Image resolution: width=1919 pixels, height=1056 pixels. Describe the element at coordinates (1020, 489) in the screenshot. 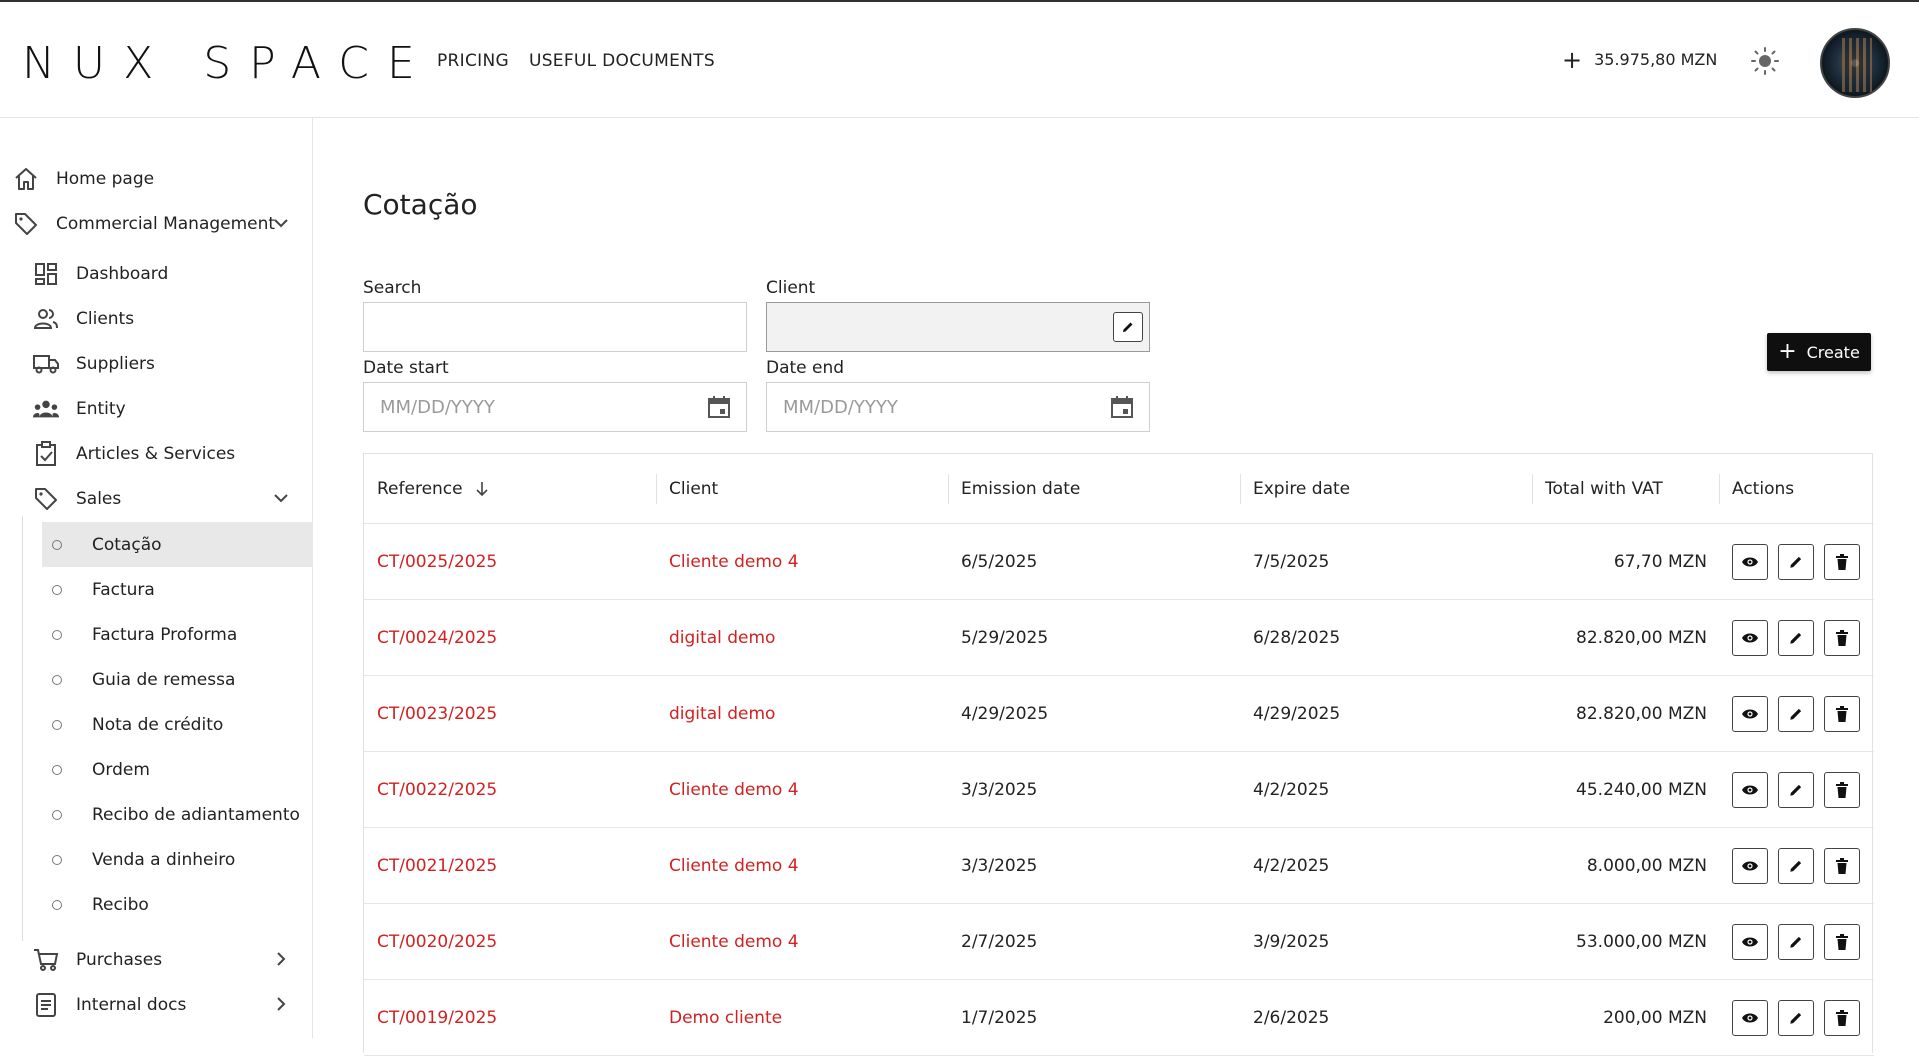

I see `column-header-emission-date: Emission date` at that location.